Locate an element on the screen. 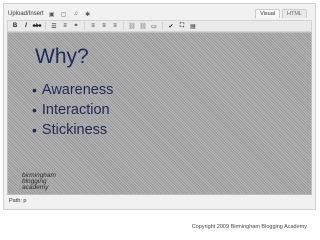 The height and width of the screenshot is (240, 320). tab-html: HTML is located at coordinates (294, 13).